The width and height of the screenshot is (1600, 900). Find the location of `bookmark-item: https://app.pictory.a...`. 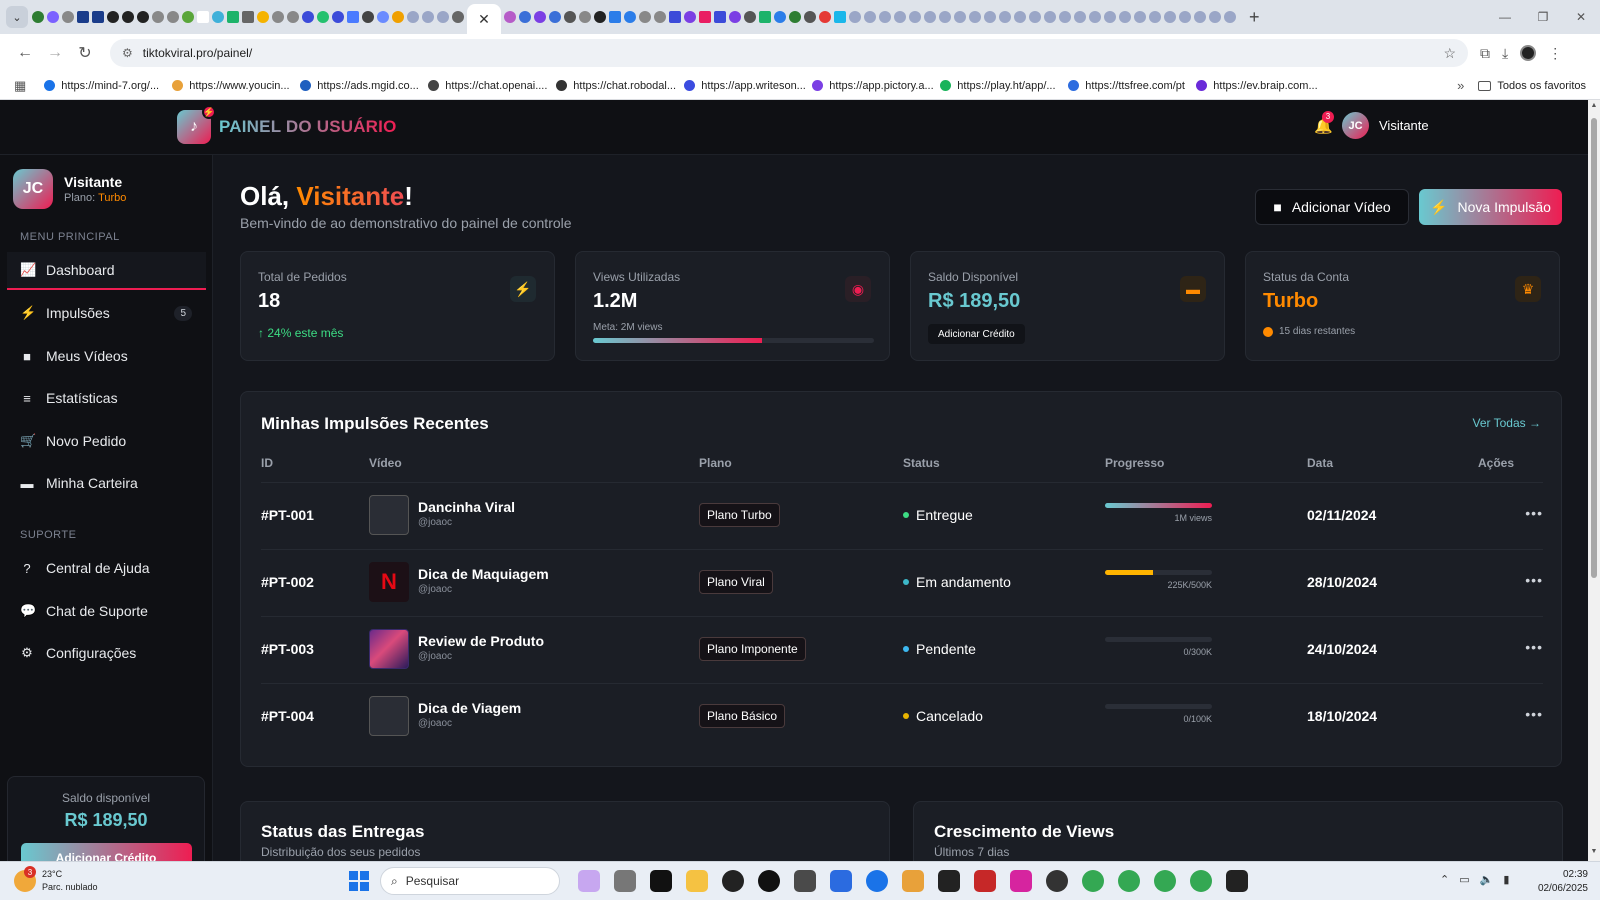

bookmark-item: https://app.pictory.a... is located at coordinates (876, 86).